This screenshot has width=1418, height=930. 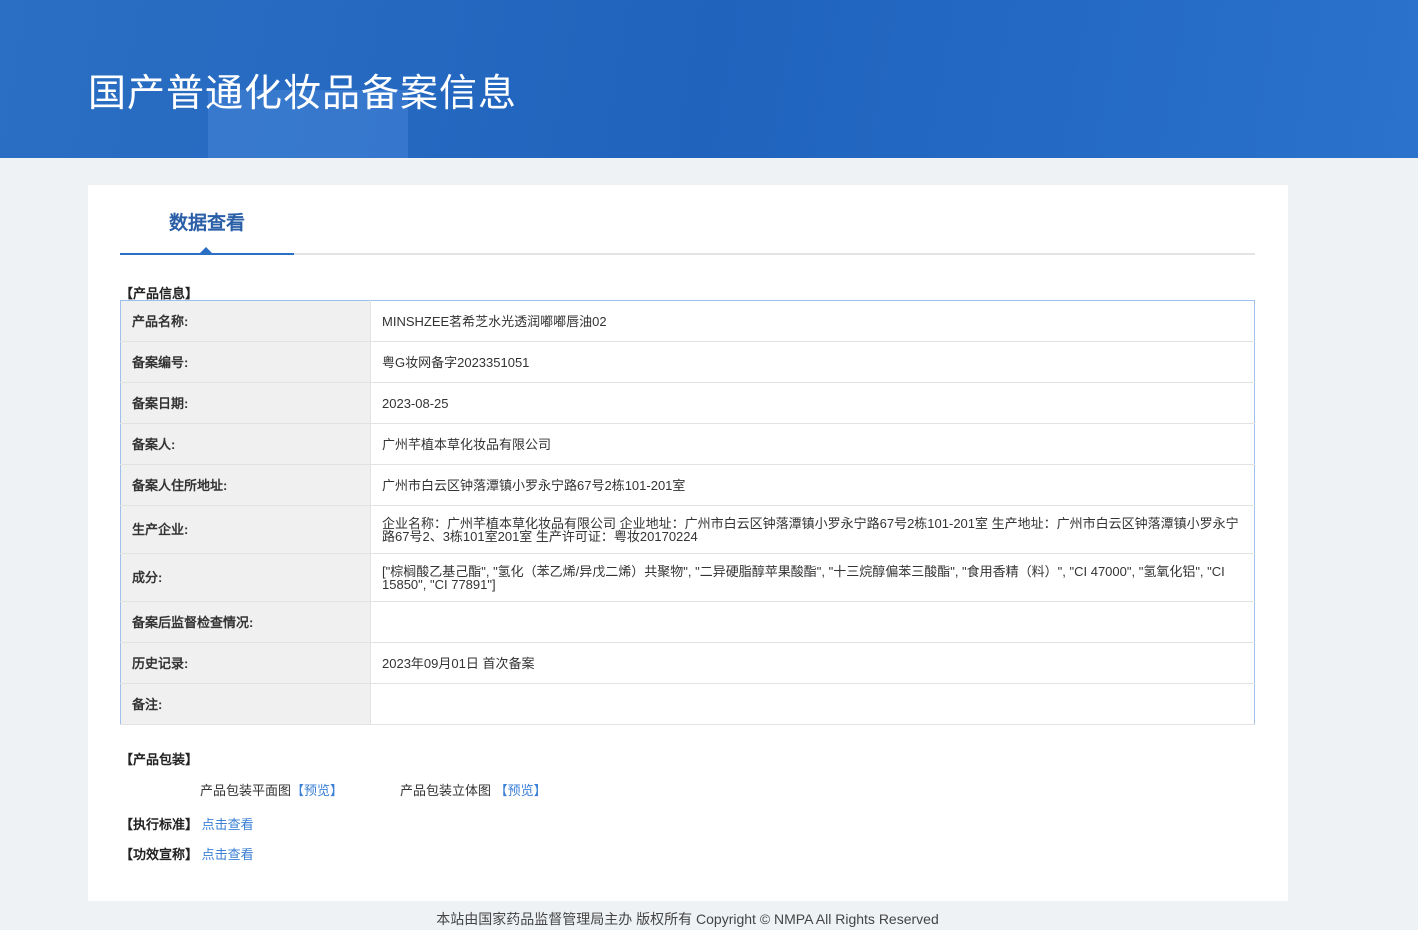 I want to click on standard-heading: 【执行标准】, so click(x=159, y=824).